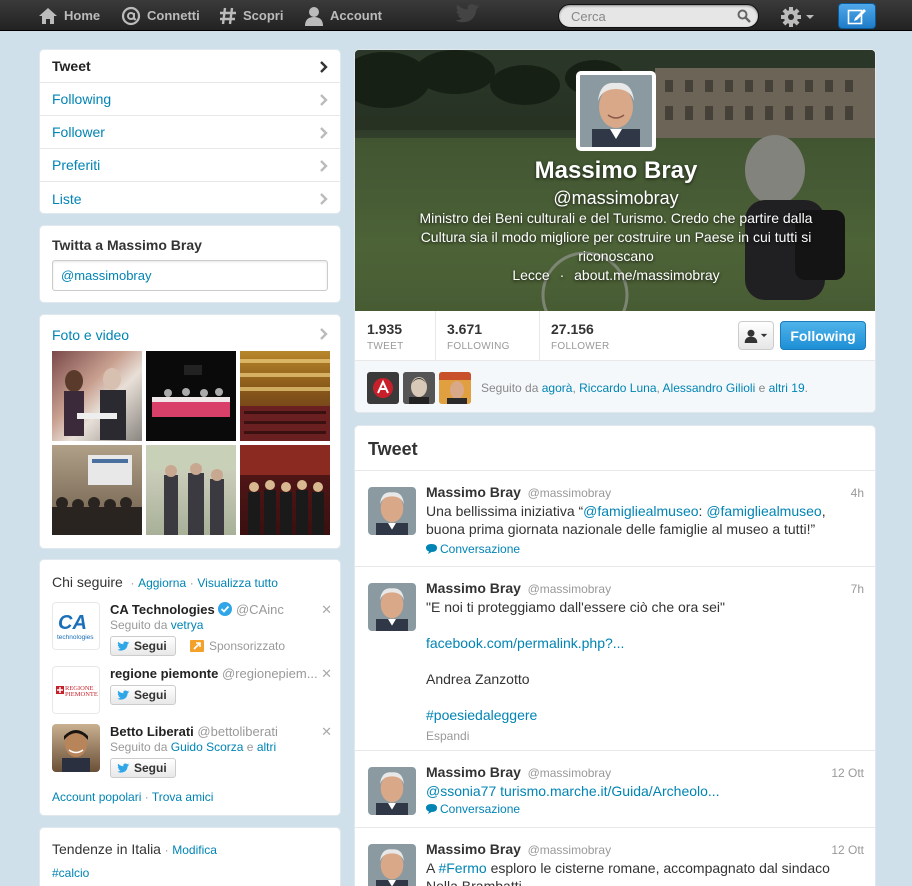 This screenshot has height=886, width=912. What do you see at coordinates (636, 715) in the screenshot?
I see `hashtag-link: #poesiedaleggere` at bounding box center [636, 715].